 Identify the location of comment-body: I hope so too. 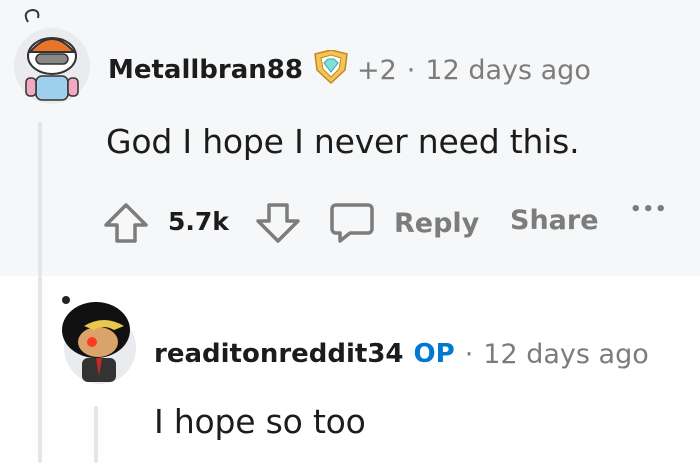
(260, 421).